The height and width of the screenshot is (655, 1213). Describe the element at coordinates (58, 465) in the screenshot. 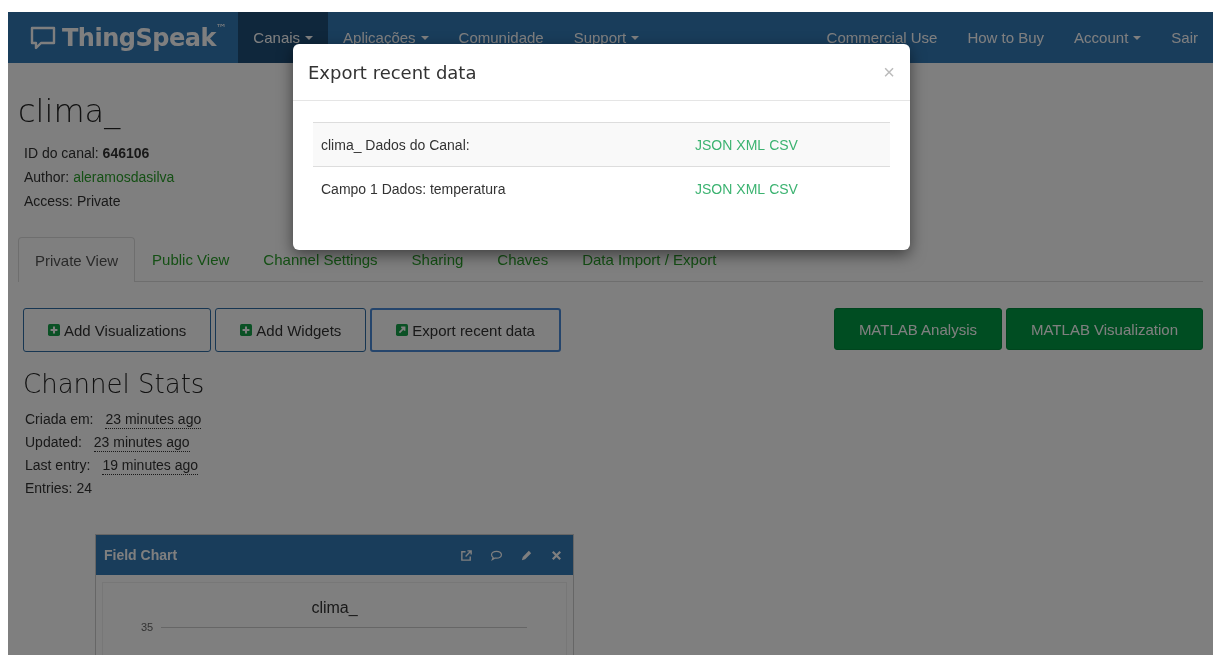

I see `stat-label: Last entry:` at that location.